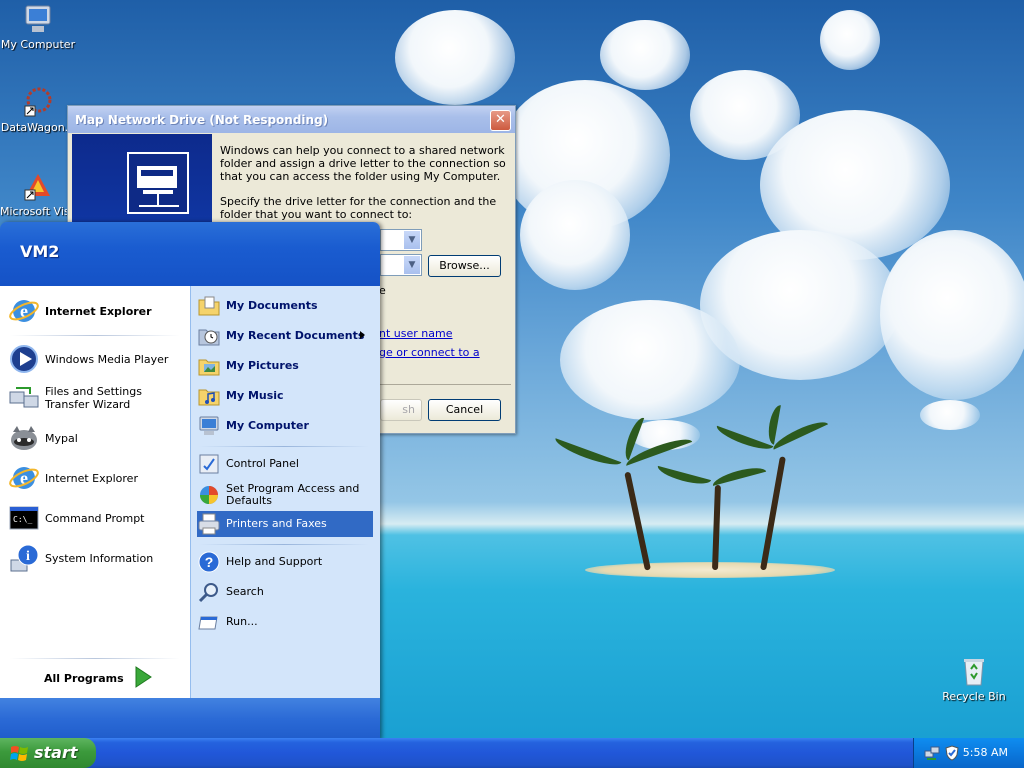  I want to click on desktop-icon-label: Recycle Bin, so click(974, 696).